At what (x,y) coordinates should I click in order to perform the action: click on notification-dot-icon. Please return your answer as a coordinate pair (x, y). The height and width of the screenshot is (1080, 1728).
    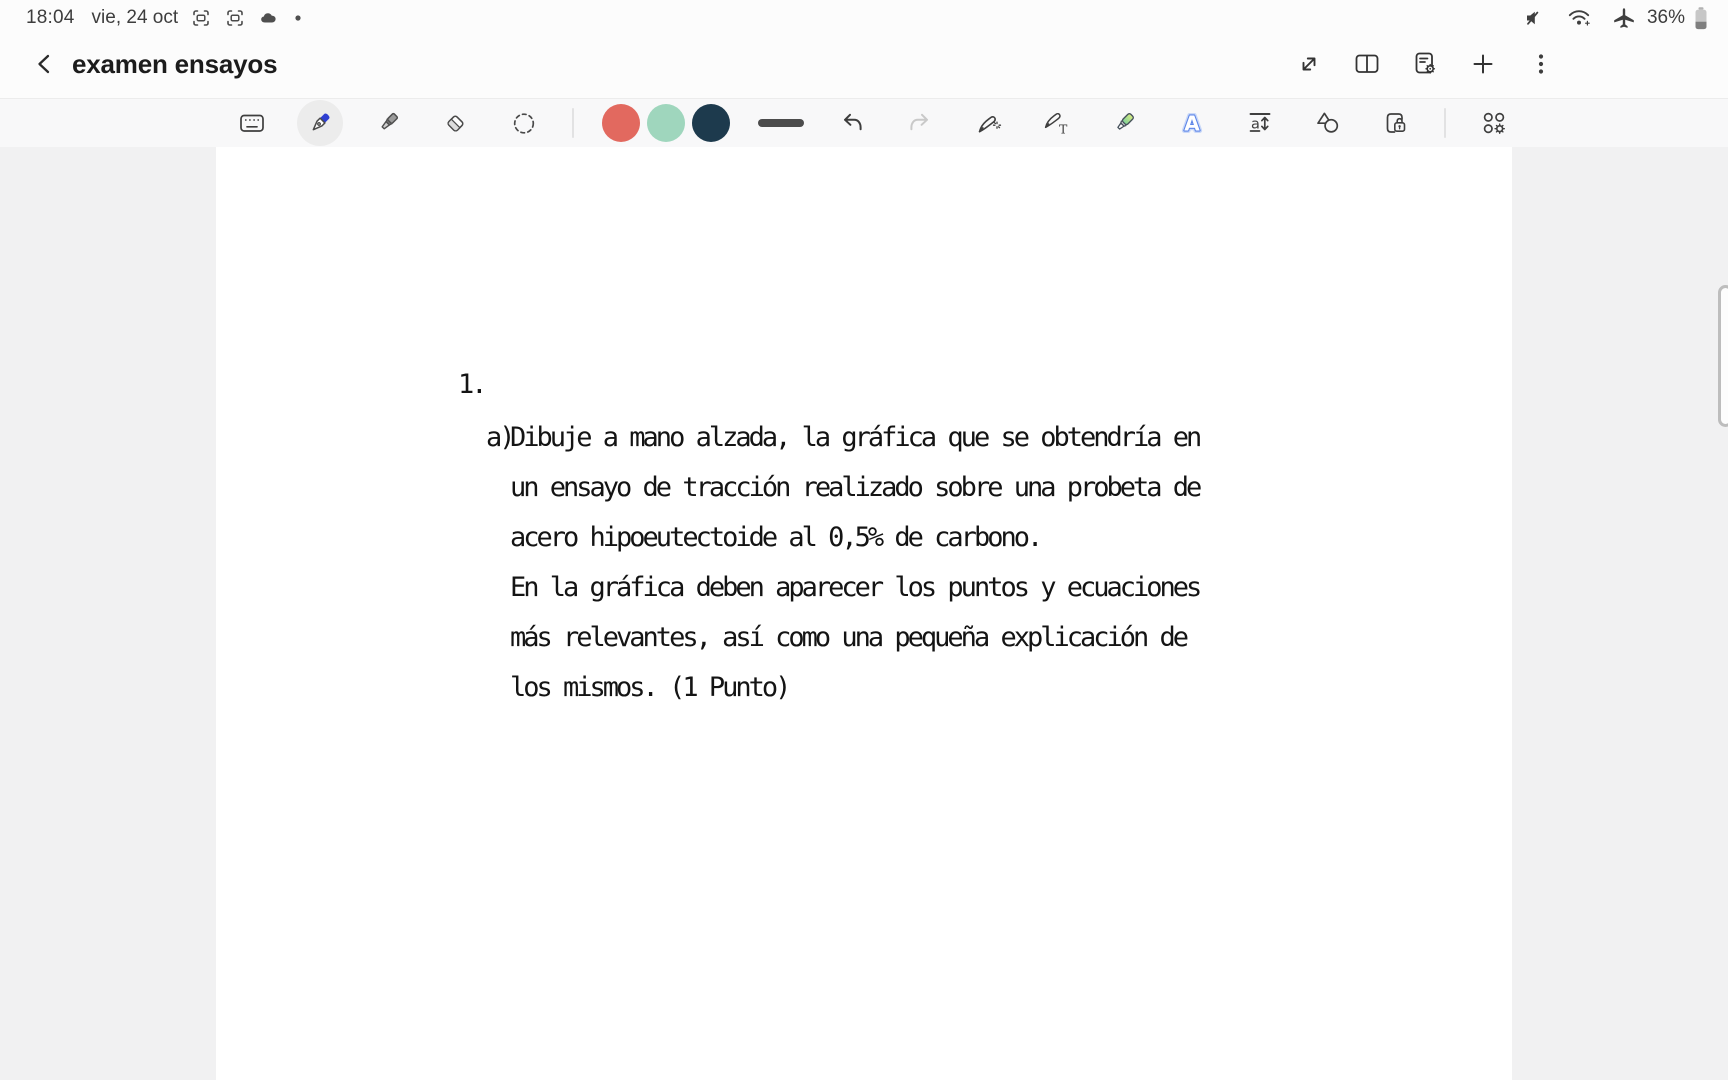
    Looking at the image, I should click on (298, 18).